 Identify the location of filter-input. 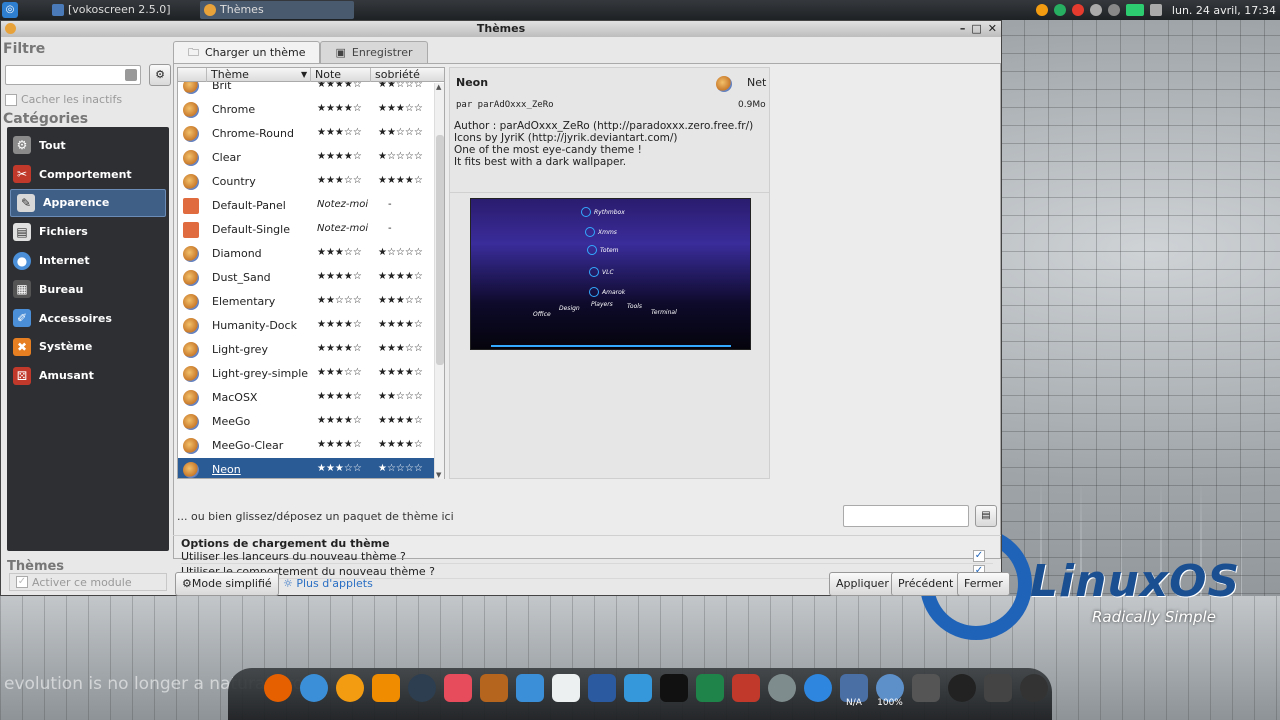
(73, 75).